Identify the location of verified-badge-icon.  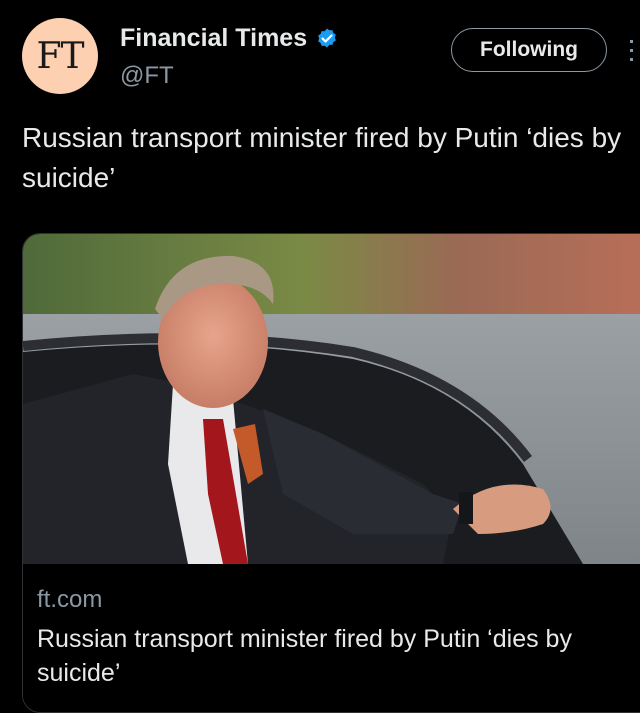
(327, 37).